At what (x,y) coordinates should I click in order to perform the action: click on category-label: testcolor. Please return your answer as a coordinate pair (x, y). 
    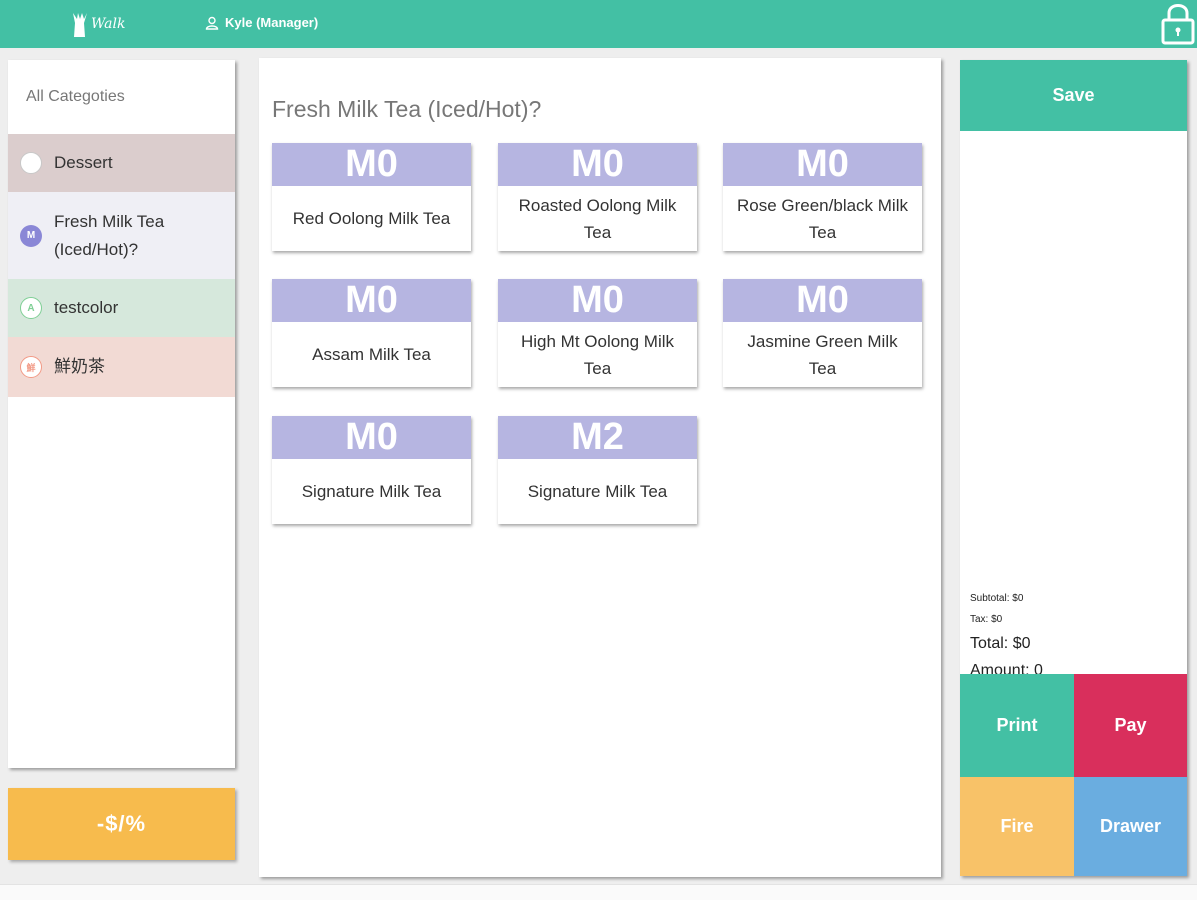
    Looking at the image, I should click on (86, 307).